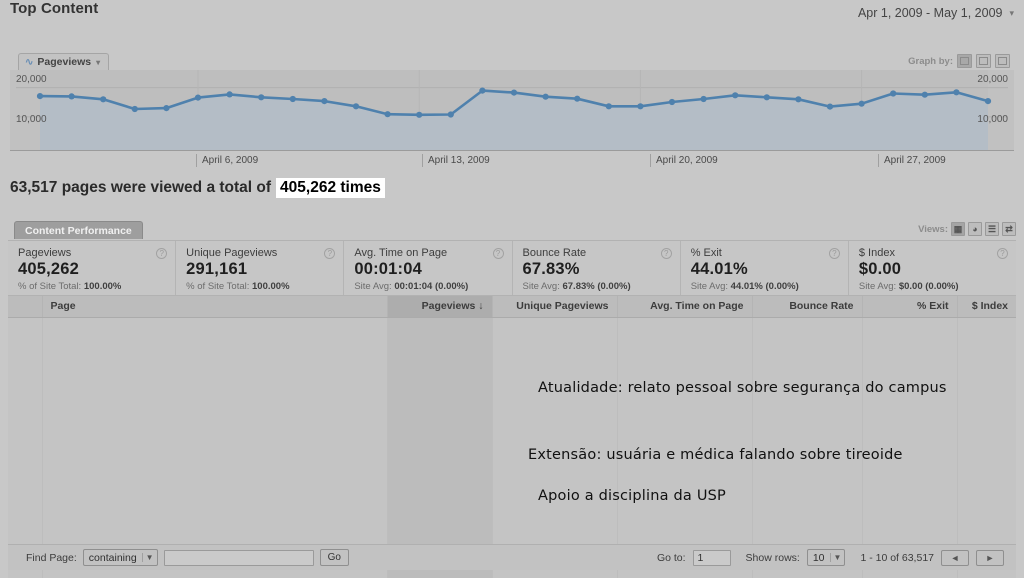 This screenshot has width=1024, height=578. Describe the element at coordinates (554, 307) in the screenshot. I see `col-unique-pageviews: Unique Pageviews` at that location.